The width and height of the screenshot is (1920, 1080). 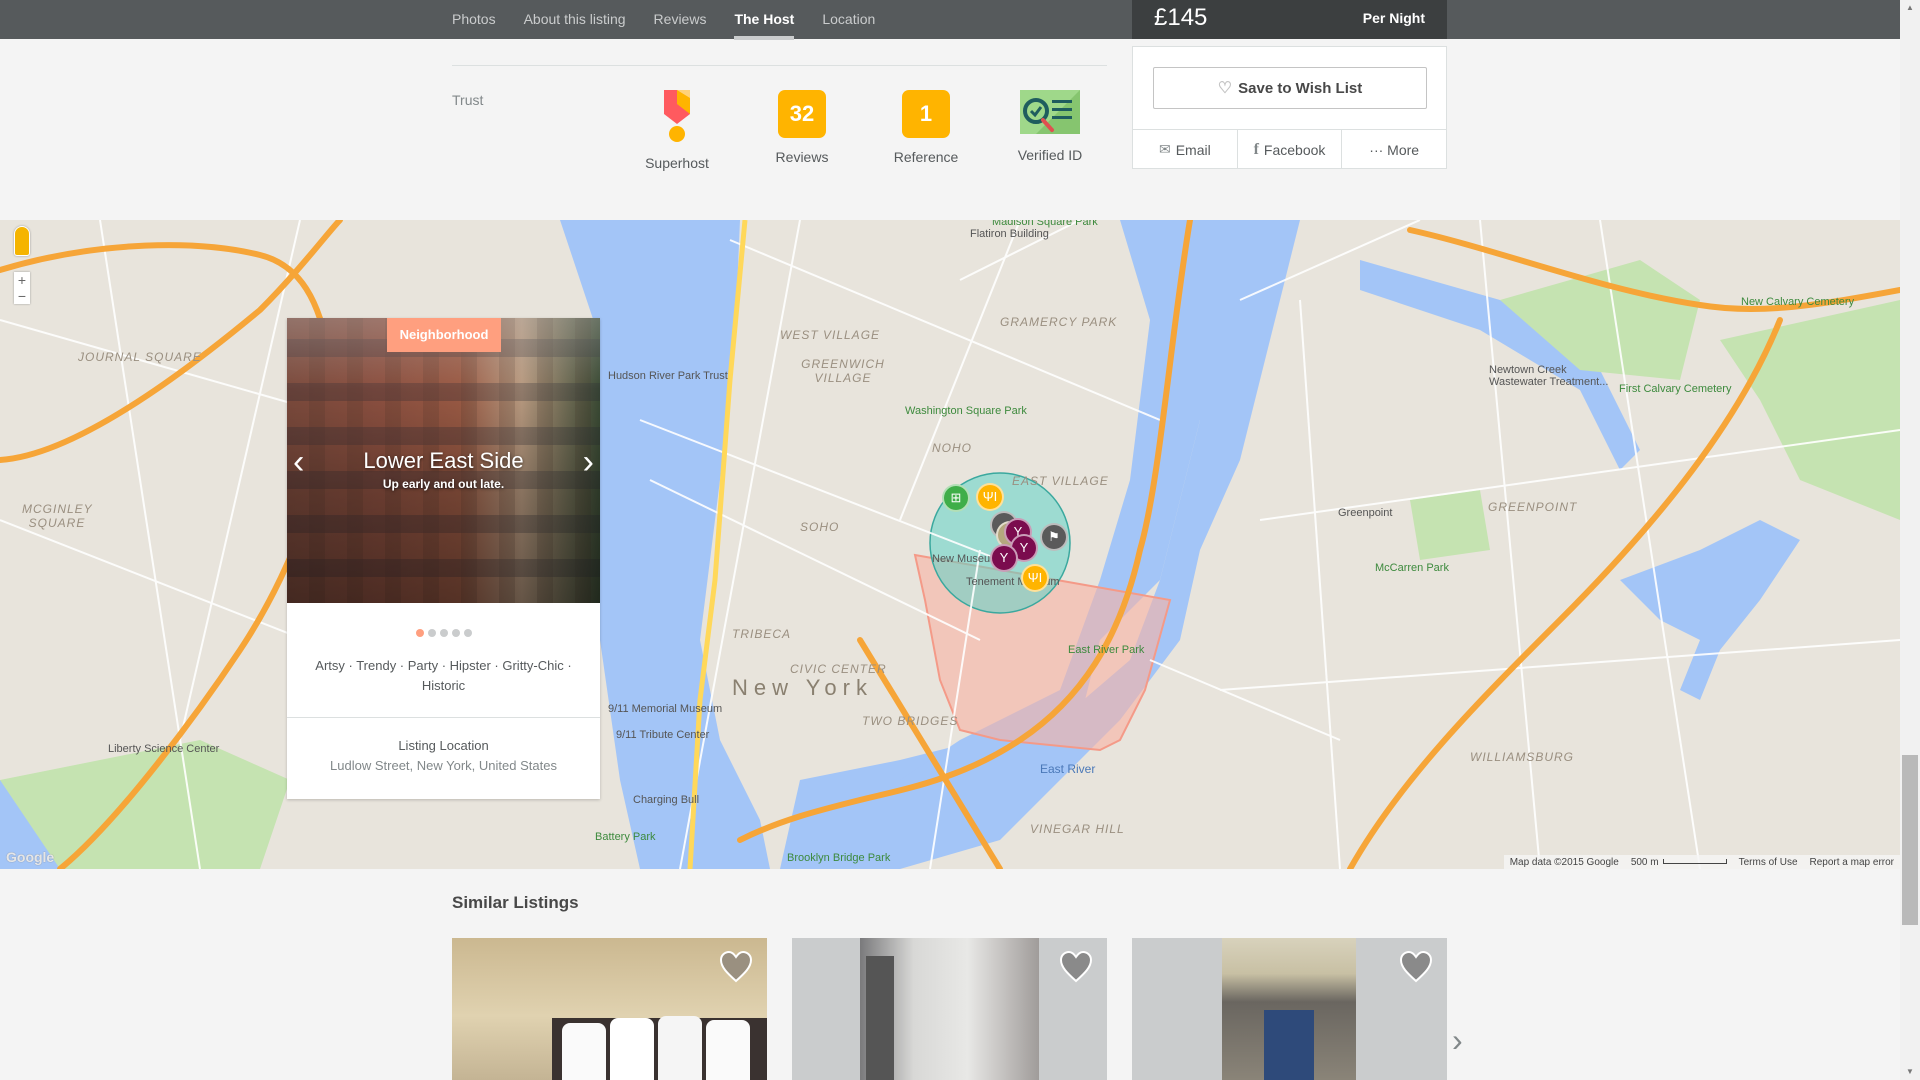 What do you see at coordinates (164, 749) in the screenshot?
I see `map-label-liberty-science-center: Liberty Science Center` at bounding box center [164, 749].